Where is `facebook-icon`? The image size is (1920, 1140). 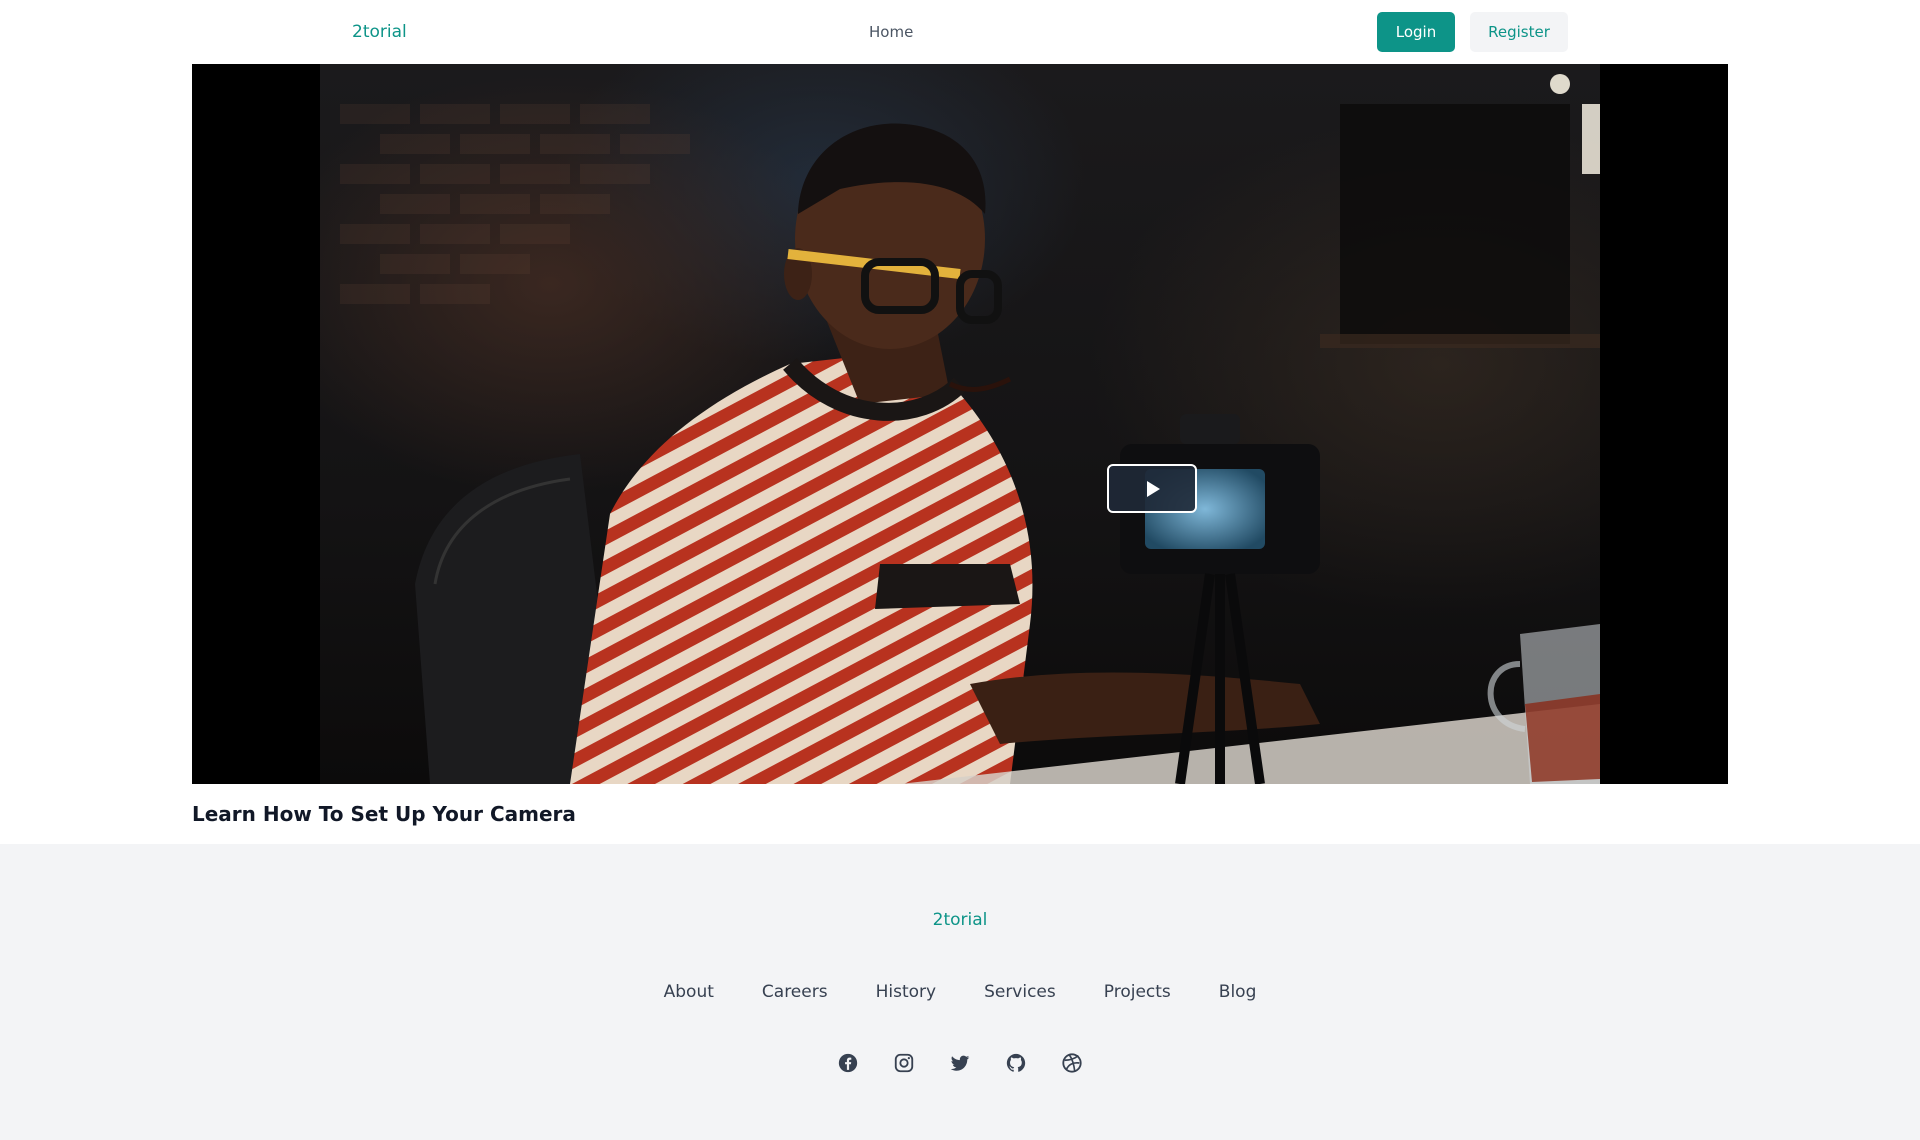 facebook-icon is located at coordinates (848, 1063).